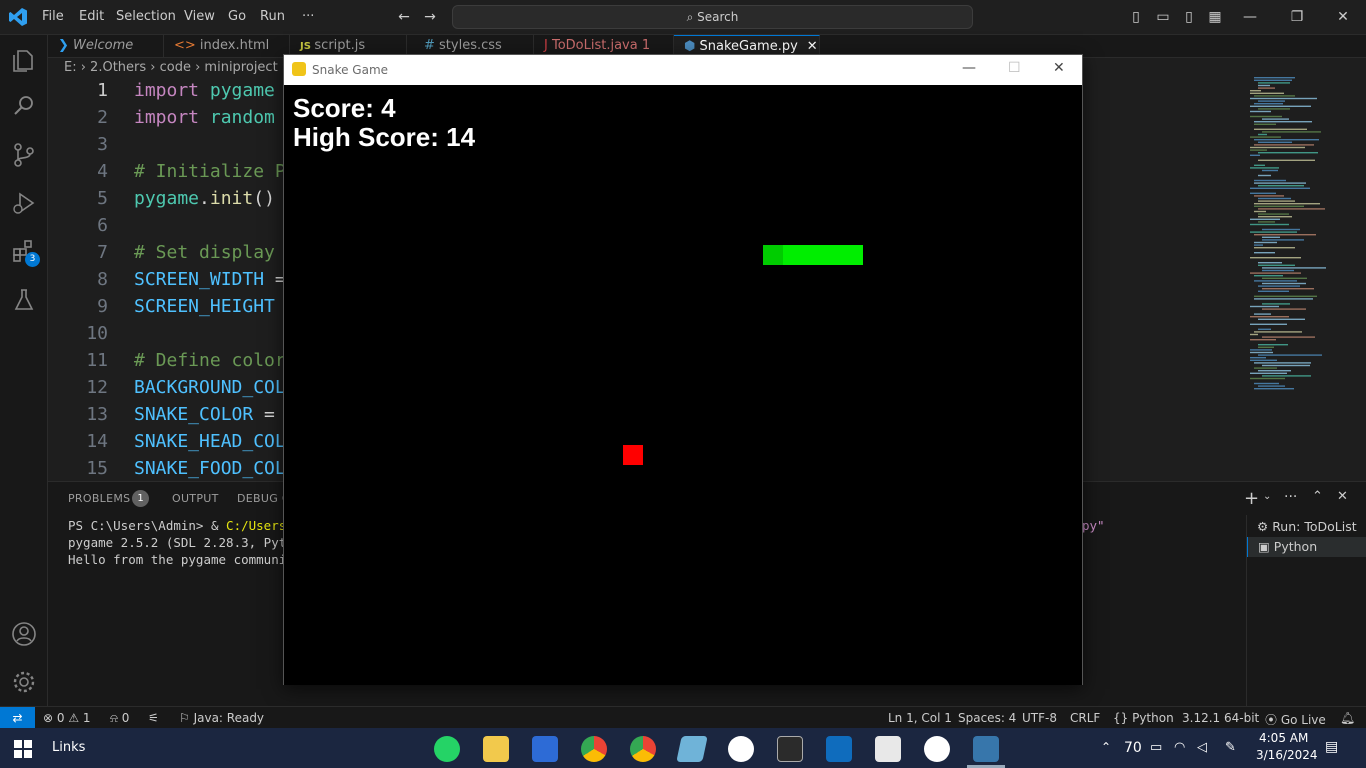 This screenshot has height=768, width=1366. What do you see at coordinates (195, 498) in the screenshot?
I see `tab-output: OUTPUT` at bounding box center [195, 498].